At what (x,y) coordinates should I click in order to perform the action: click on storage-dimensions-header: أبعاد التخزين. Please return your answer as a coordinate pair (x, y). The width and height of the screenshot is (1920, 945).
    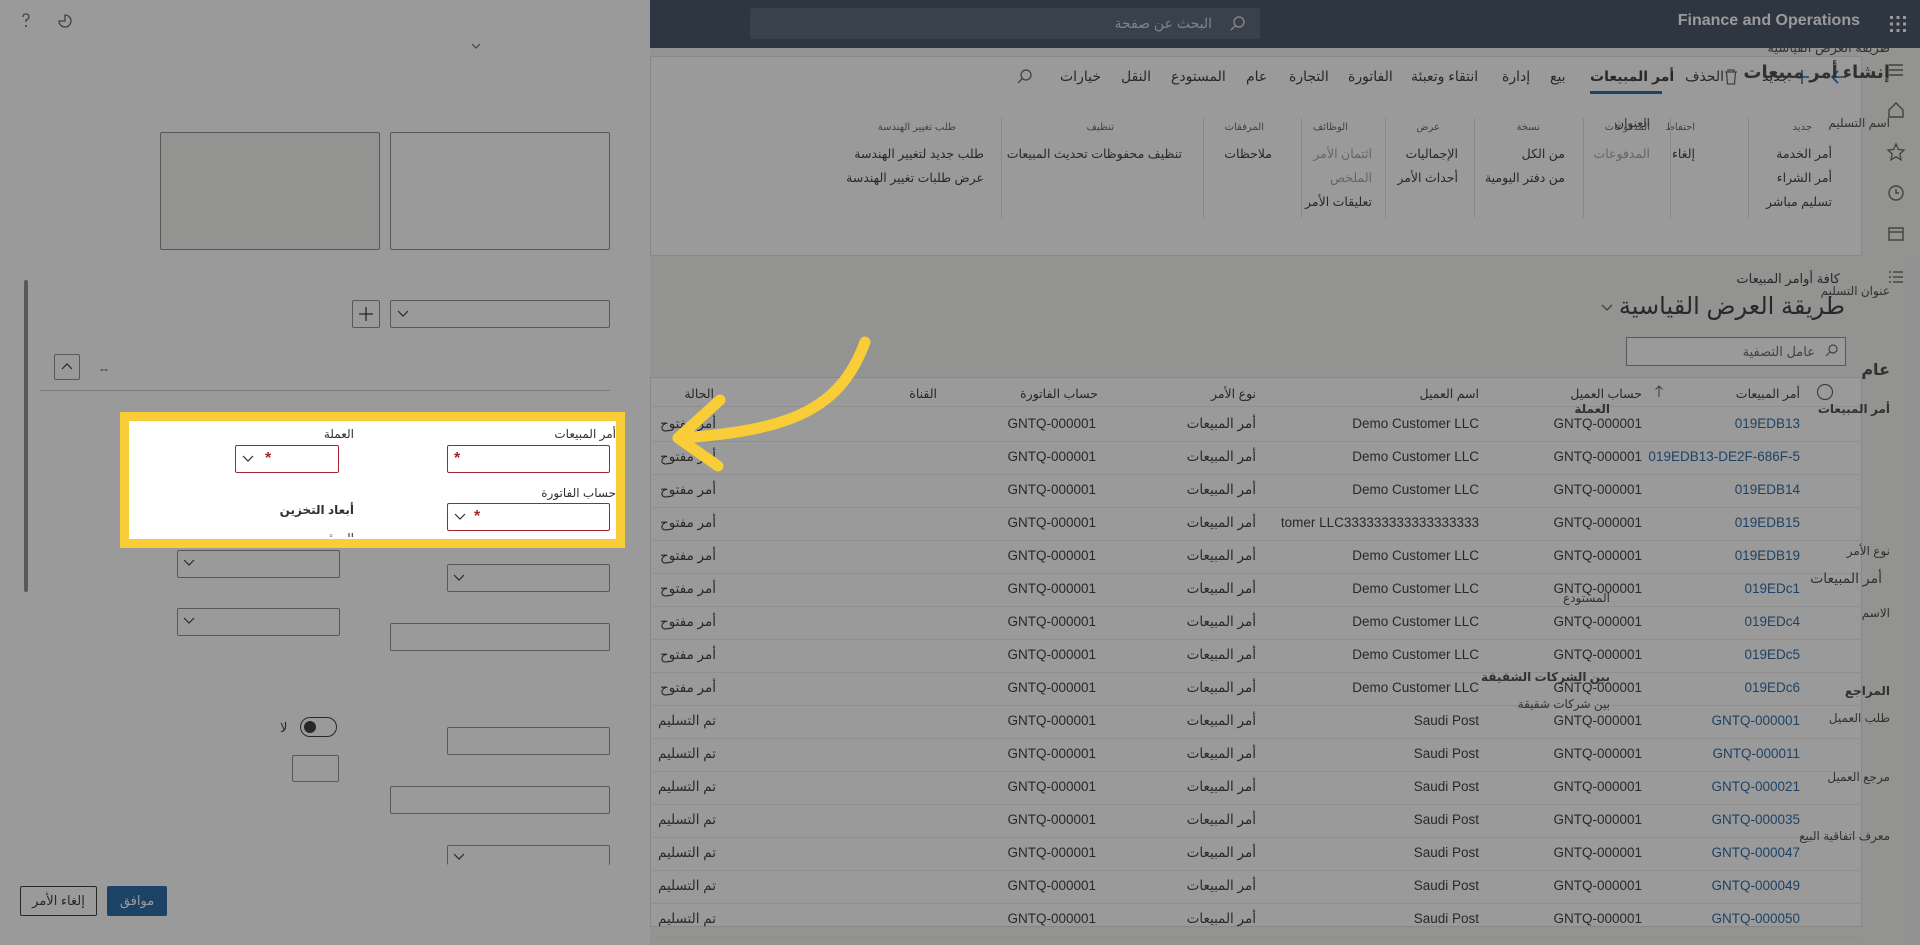
    Looking at the image, I should click on (316, 510).